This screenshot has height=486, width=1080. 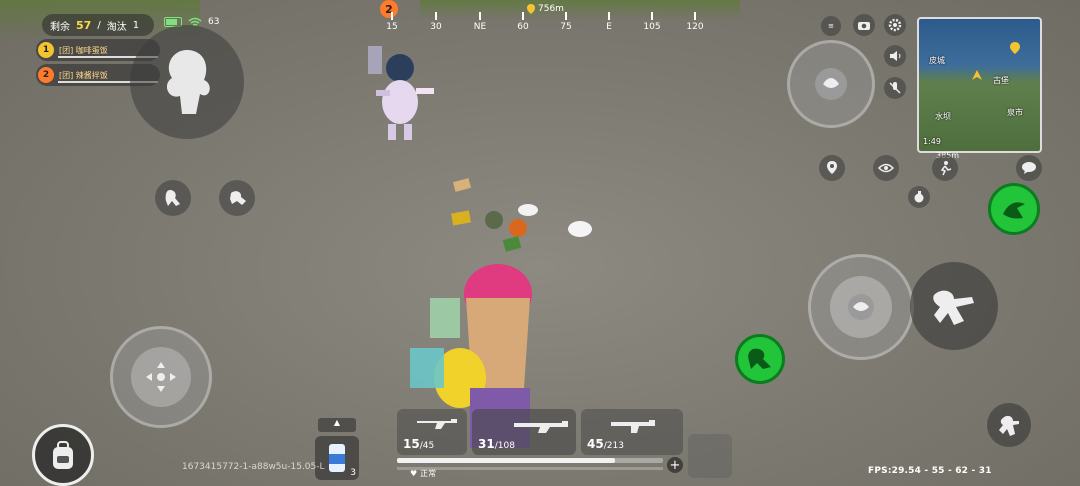 I want to click on prone-icon, so click(x=238, y=198).